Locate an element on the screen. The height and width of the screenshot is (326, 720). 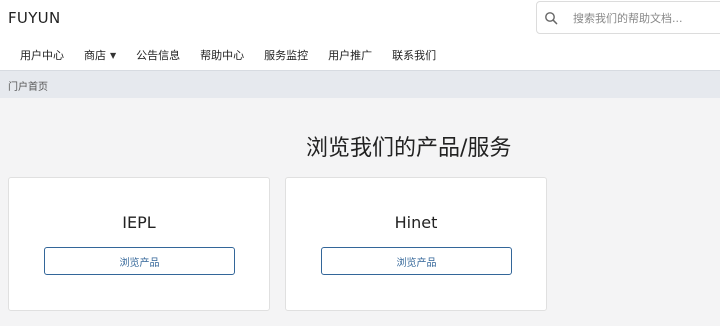
nav-item-affiliate: 用户推广 is located at coordinates (350, 55).